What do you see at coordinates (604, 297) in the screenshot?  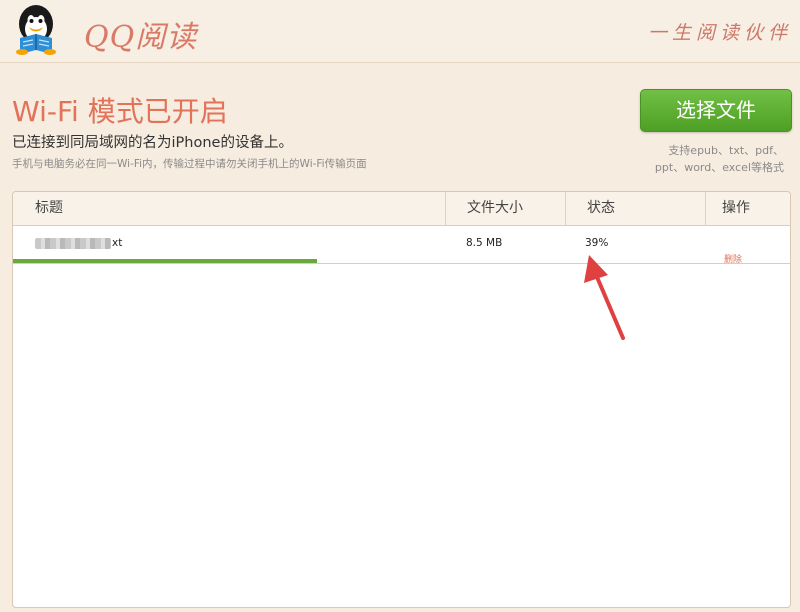 I see `annotation-arrow-icon` at bounding box center [604, 297].